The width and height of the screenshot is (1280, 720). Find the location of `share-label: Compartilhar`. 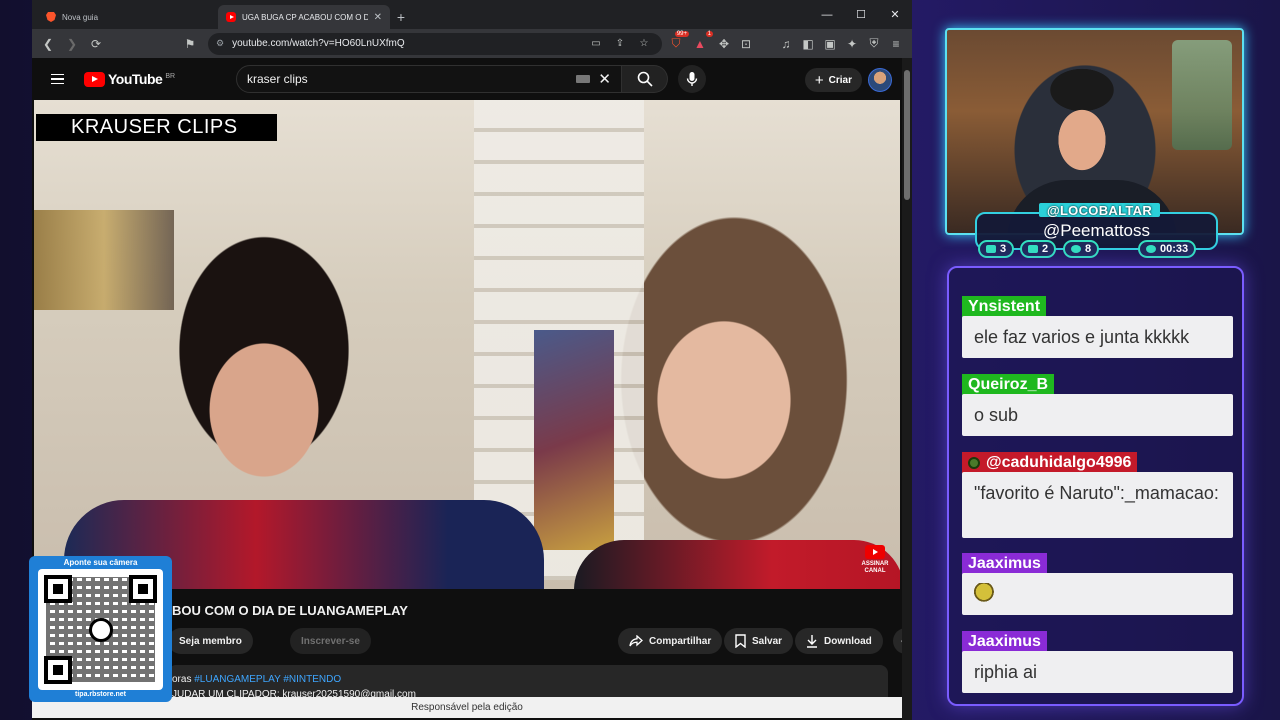

share-label: Compartilhar is located at coordinates (680, 641).